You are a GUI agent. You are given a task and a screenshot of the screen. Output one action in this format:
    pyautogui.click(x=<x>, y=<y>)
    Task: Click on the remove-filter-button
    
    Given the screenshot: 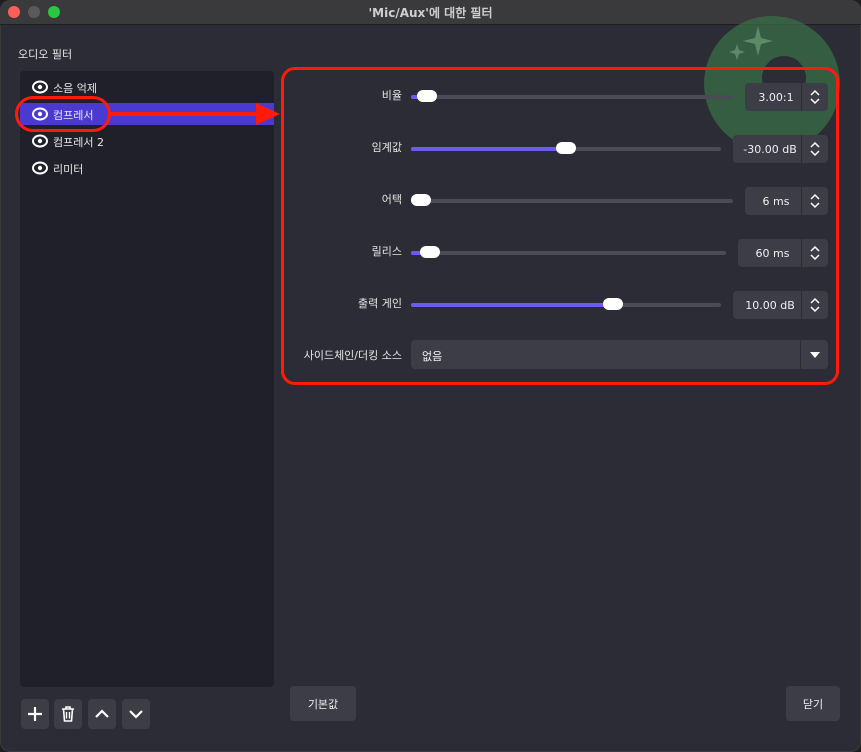 What is the action you would take?
    pyautogui.click(x=68, y=714)
    